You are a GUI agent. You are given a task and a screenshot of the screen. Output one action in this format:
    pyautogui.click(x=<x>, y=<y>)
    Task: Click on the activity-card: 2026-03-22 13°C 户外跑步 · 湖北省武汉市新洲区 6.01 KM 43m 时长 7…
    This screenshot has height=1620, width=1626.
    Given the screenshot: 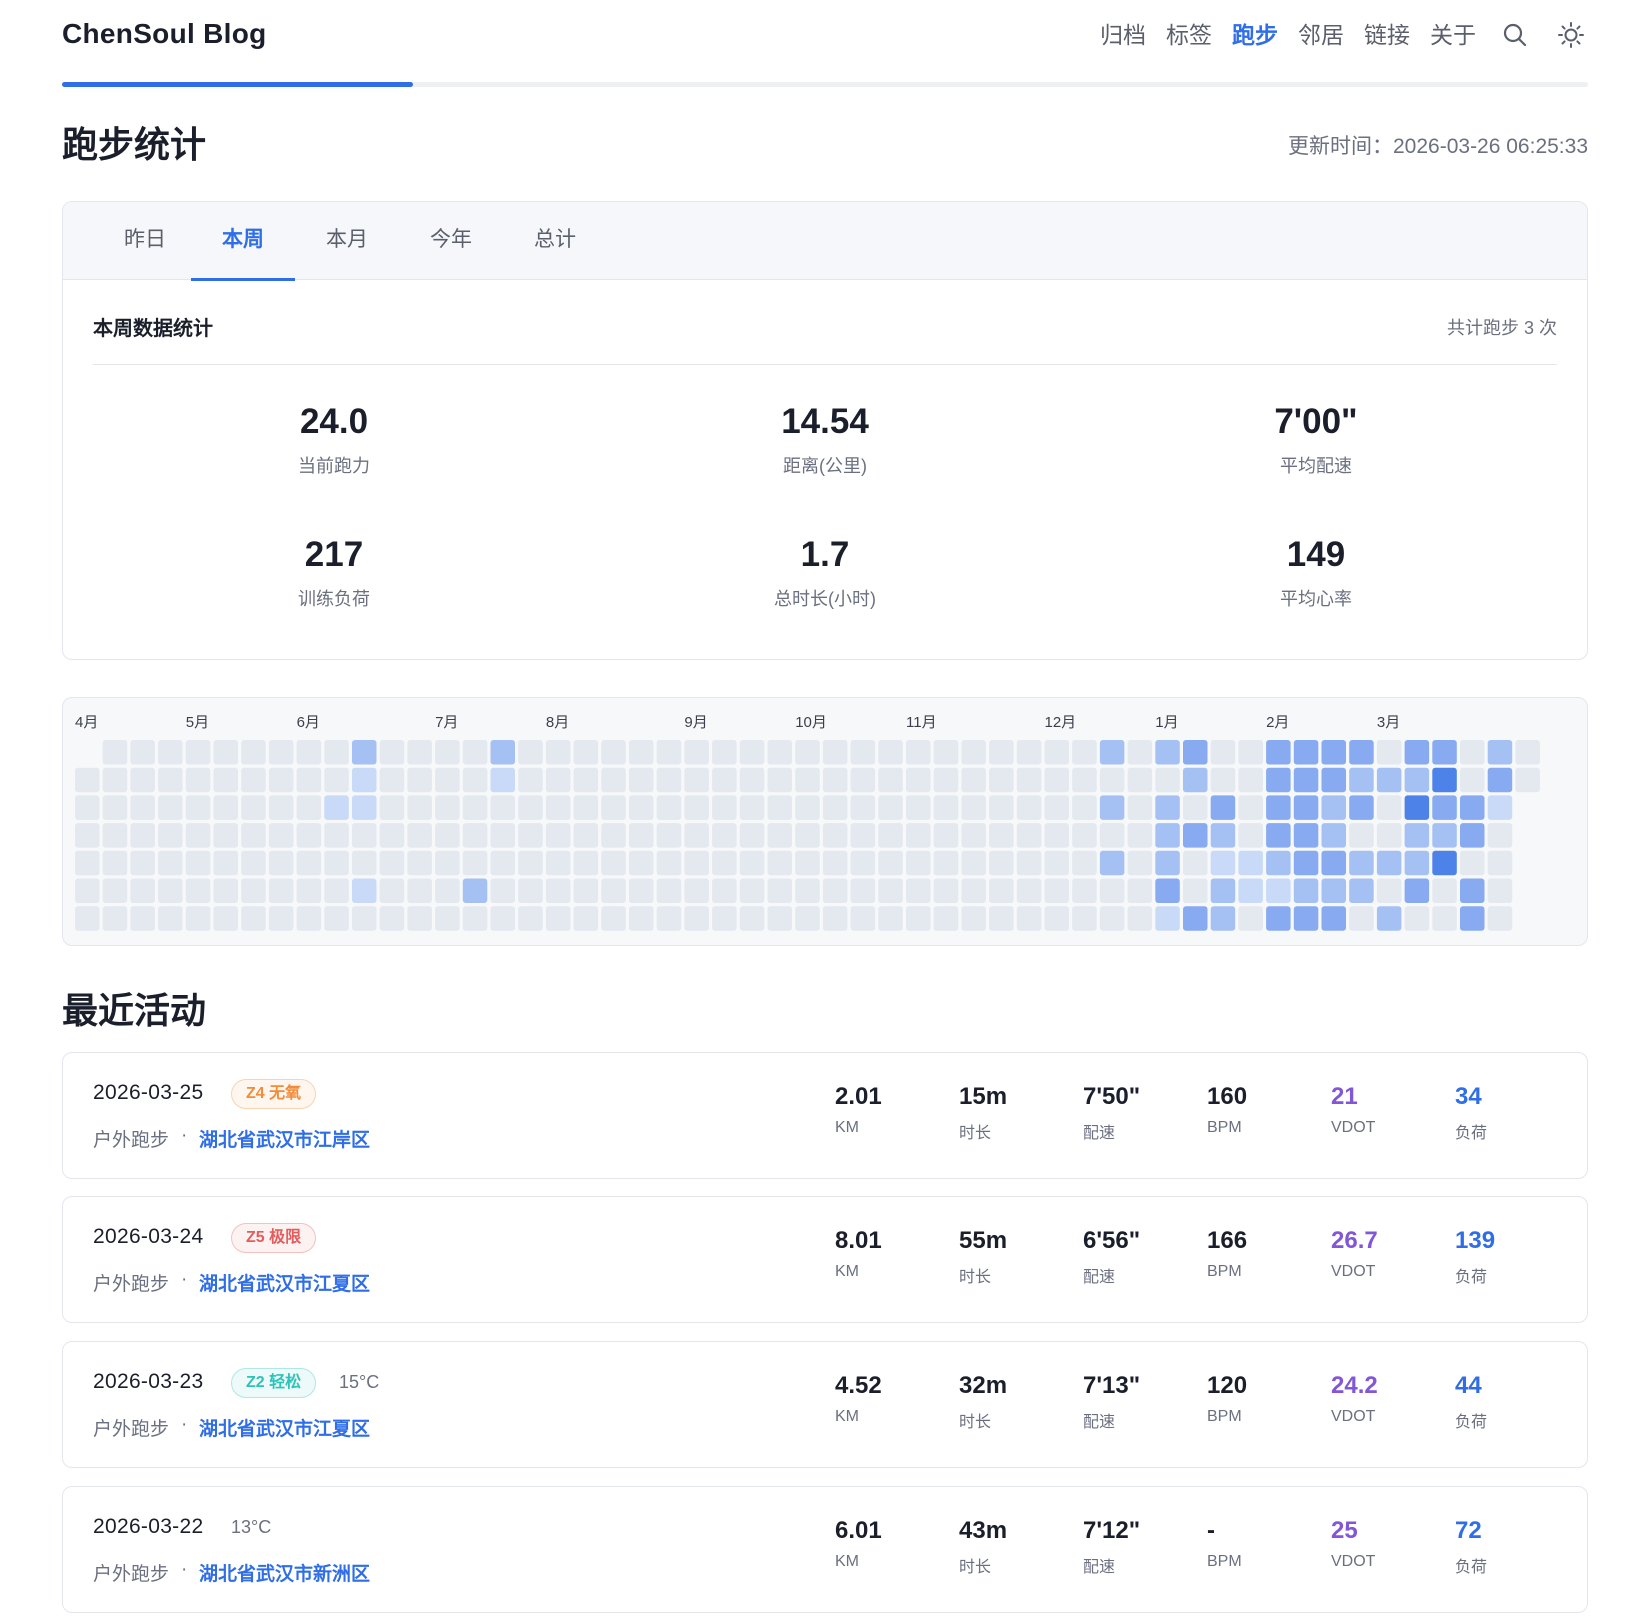 What is the action you would take?
    pyautogui.click(x=825, y=1549)
    